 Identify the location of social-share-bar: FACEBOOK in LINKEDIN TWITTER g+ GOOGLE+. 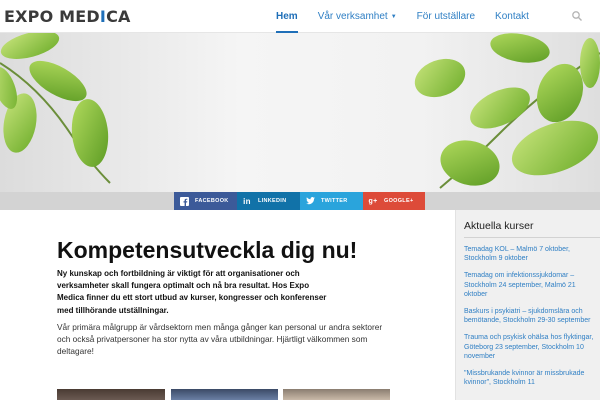
(300, 201).